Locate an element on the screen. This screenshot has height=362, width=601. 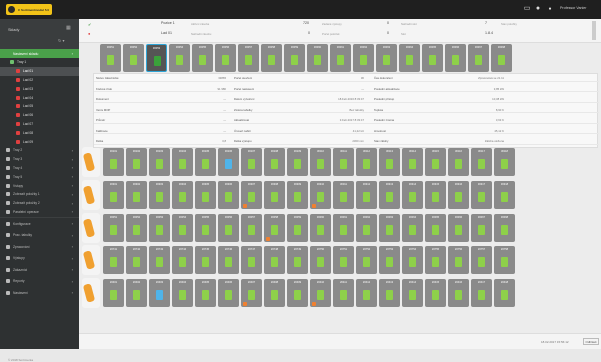
storage-slot: 20741 is located at coordinates (113, 260).